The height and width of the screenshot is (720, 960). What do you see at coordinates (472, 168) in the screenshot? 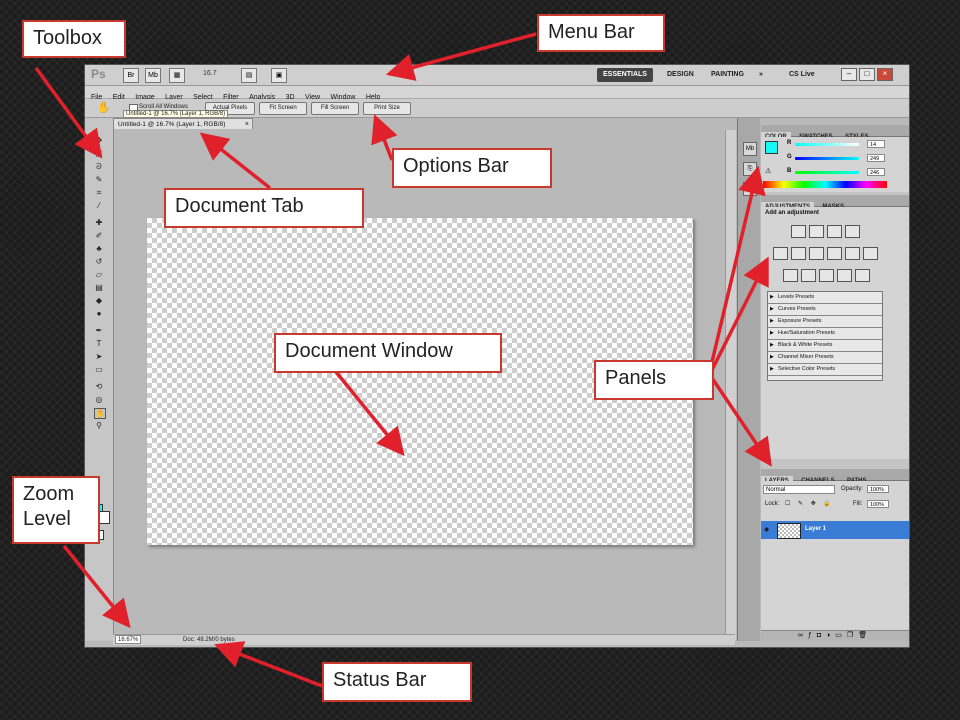
I see `callout-options-bar: Options Bar` at bounding box center [472, 168].